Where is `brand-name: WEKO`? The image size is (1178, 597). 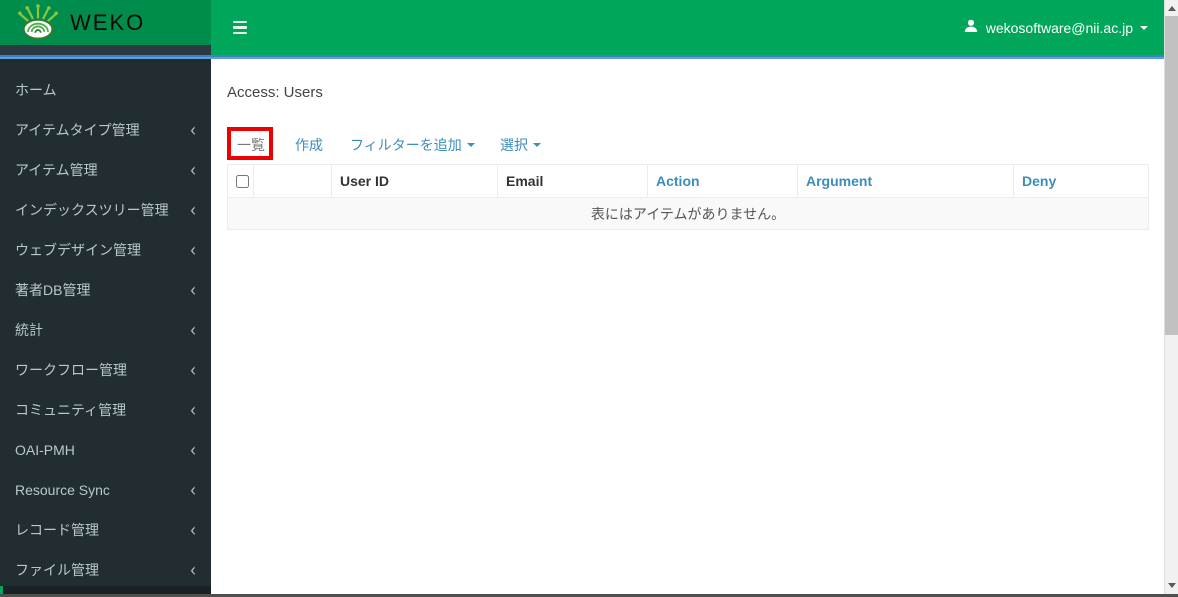
brand-name: WEKO is located at coordinates (108, 22).